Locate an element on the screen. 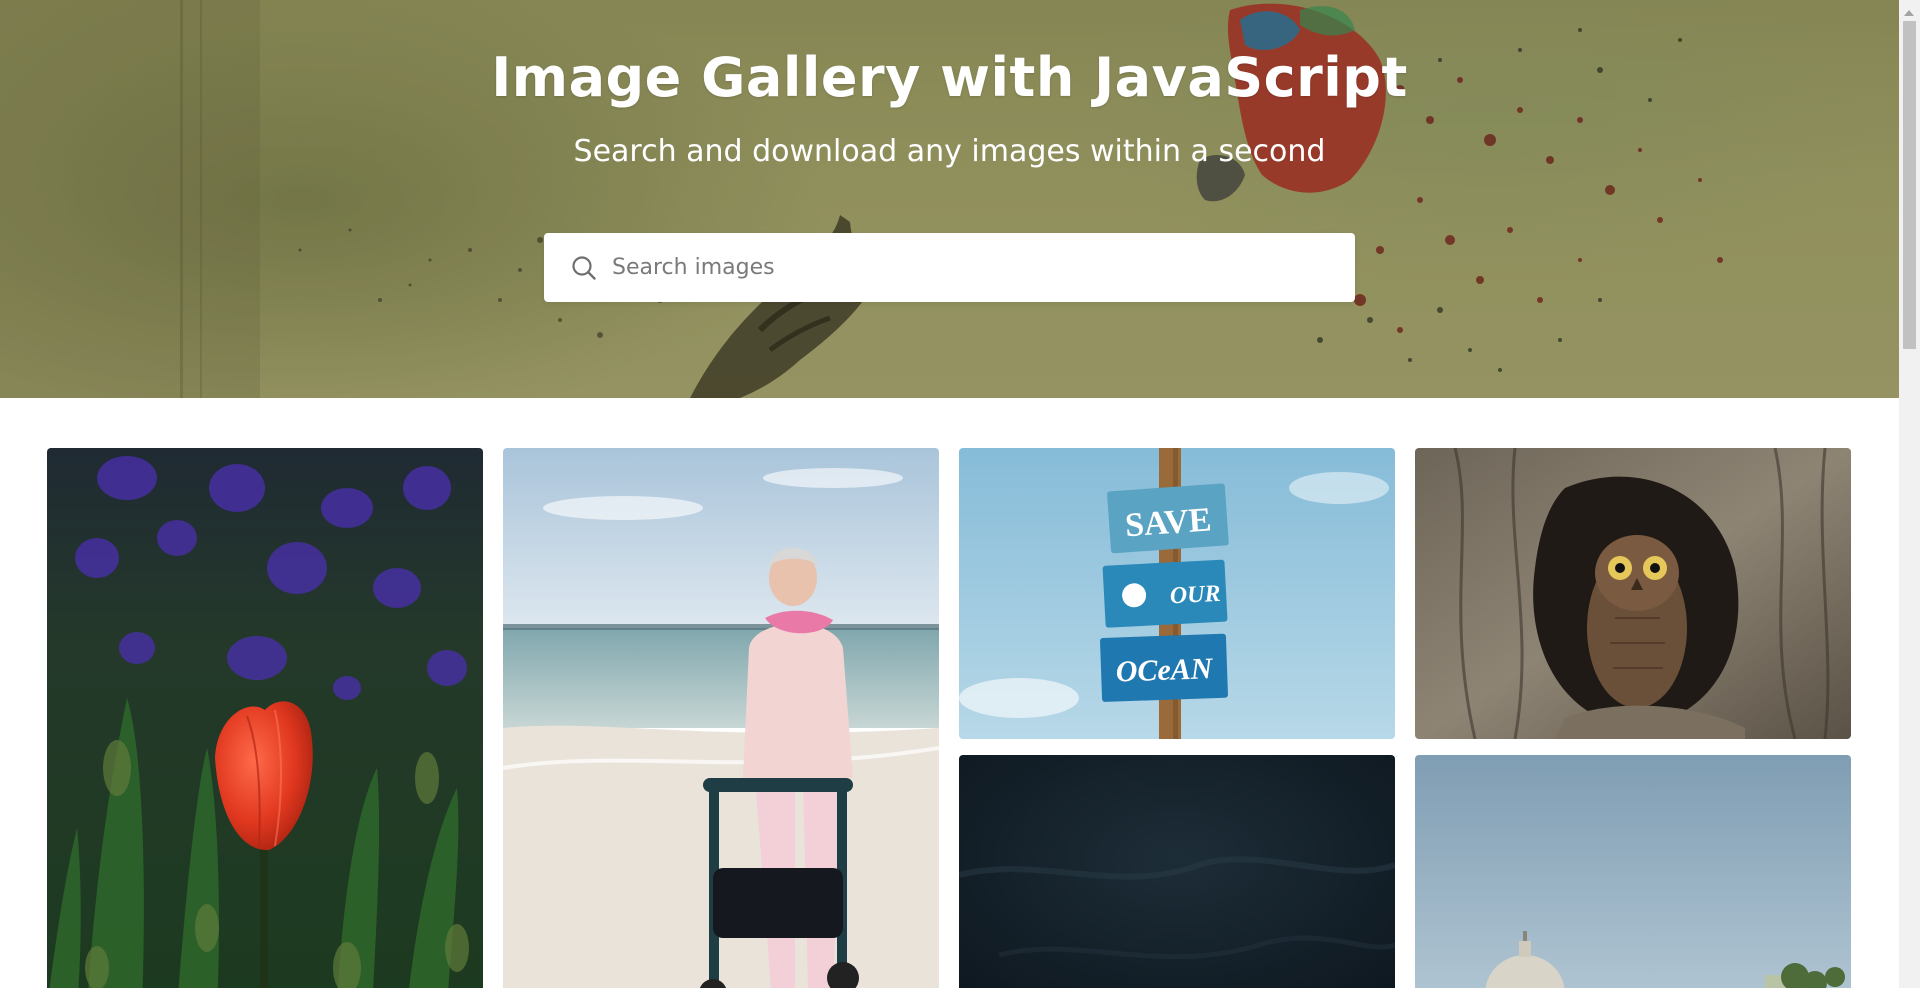 The height and width of the screenshot is (988, 1920). owl-image is located at coordinates (1633, 593).